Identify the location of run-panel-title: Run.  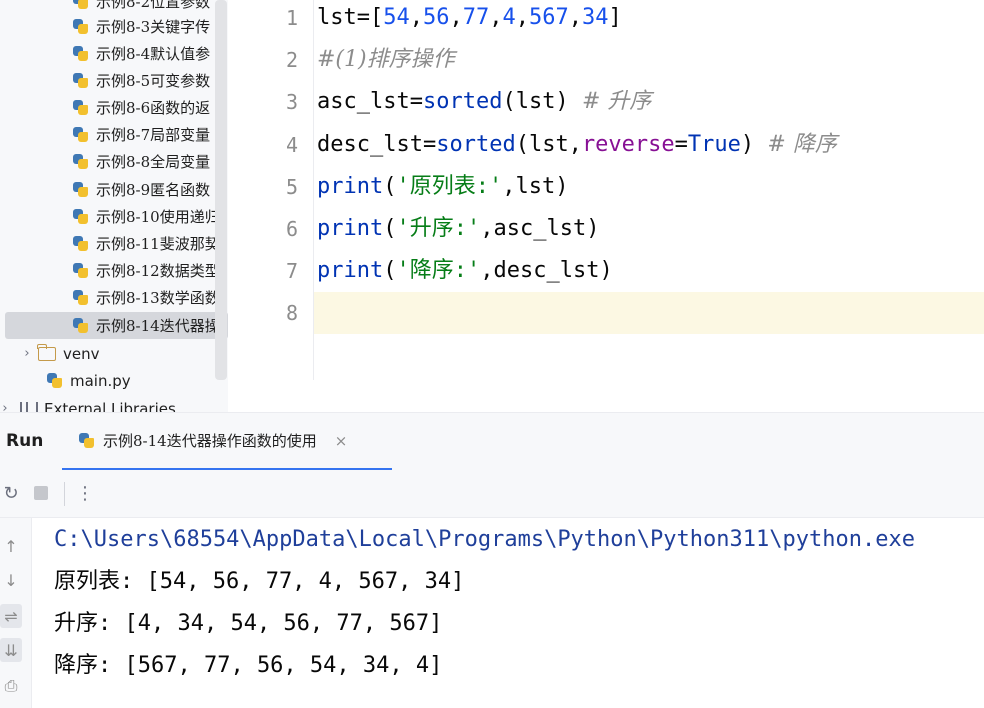
(25, 441).